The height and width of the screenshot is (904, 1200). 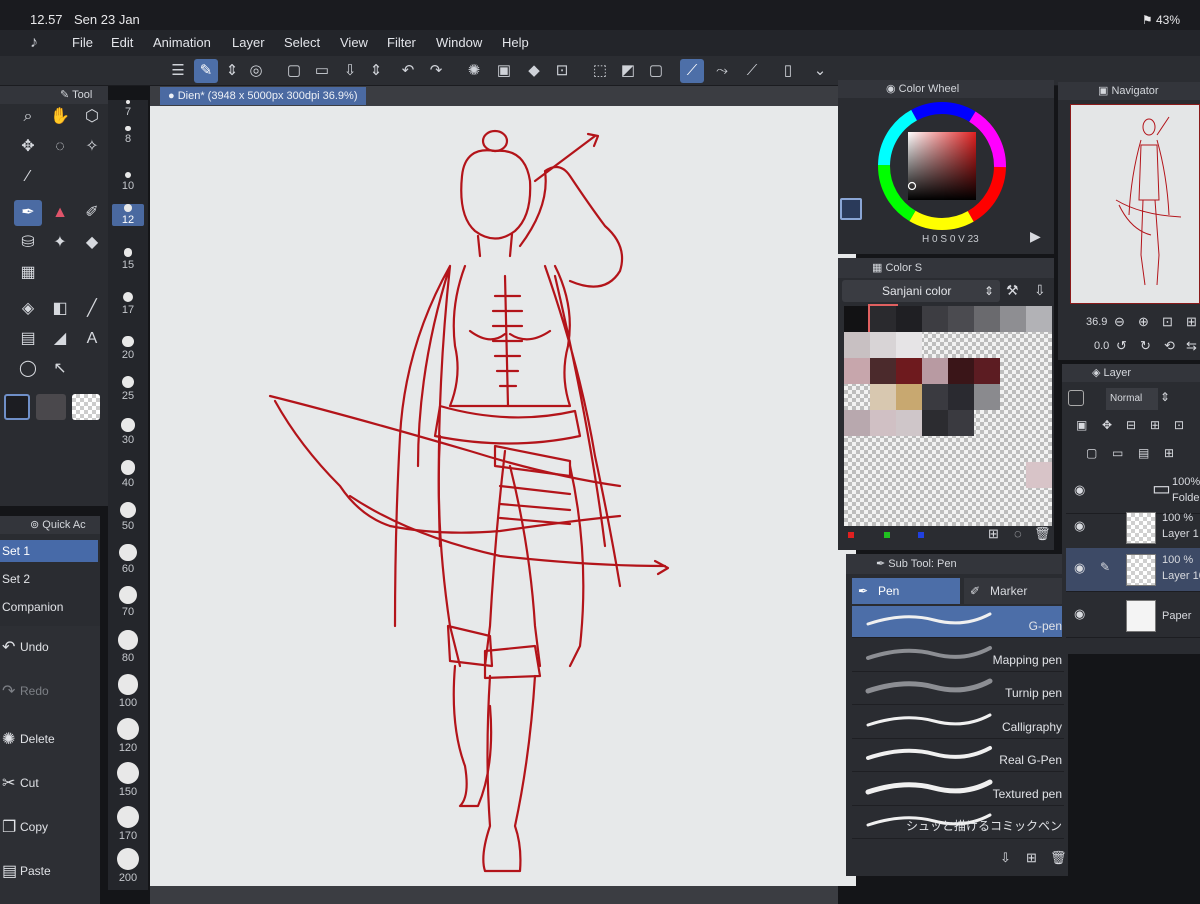 I want to click on duplicate-icon: ⊞, so click(x=1031, y=858).